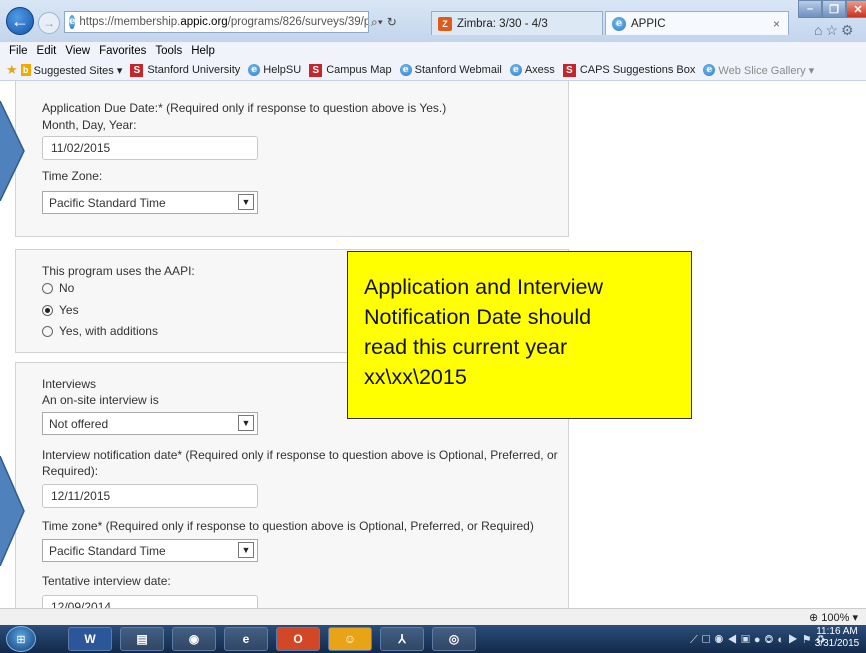  Describe the element at coordinates (433, 51) in the screenshot. I see `menu-bar: File Edit View Favorites Tools Help` at that location.